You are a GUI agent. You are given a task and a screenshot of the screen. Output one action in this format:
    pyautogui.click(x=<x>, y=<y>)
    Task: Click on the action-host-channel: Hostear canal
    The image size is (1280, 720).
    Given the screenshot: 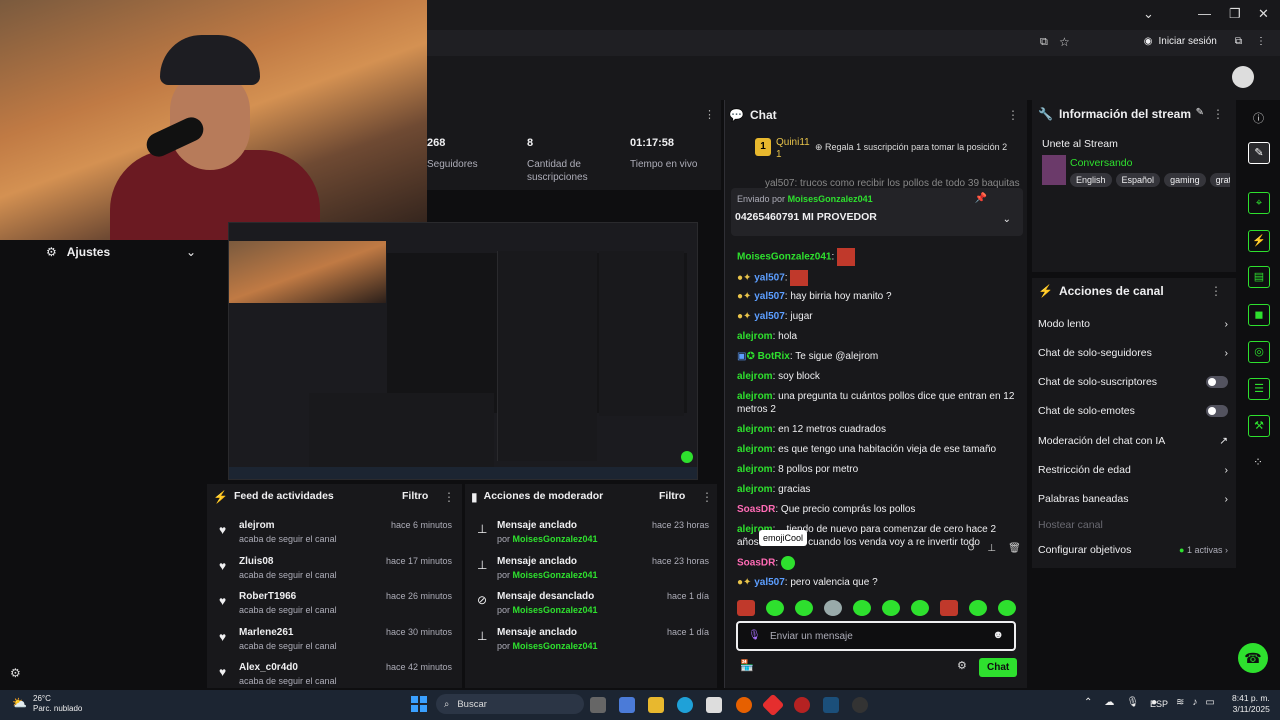 What is the action you would take?
    pyautogui.click(x=1133, y=525)
    